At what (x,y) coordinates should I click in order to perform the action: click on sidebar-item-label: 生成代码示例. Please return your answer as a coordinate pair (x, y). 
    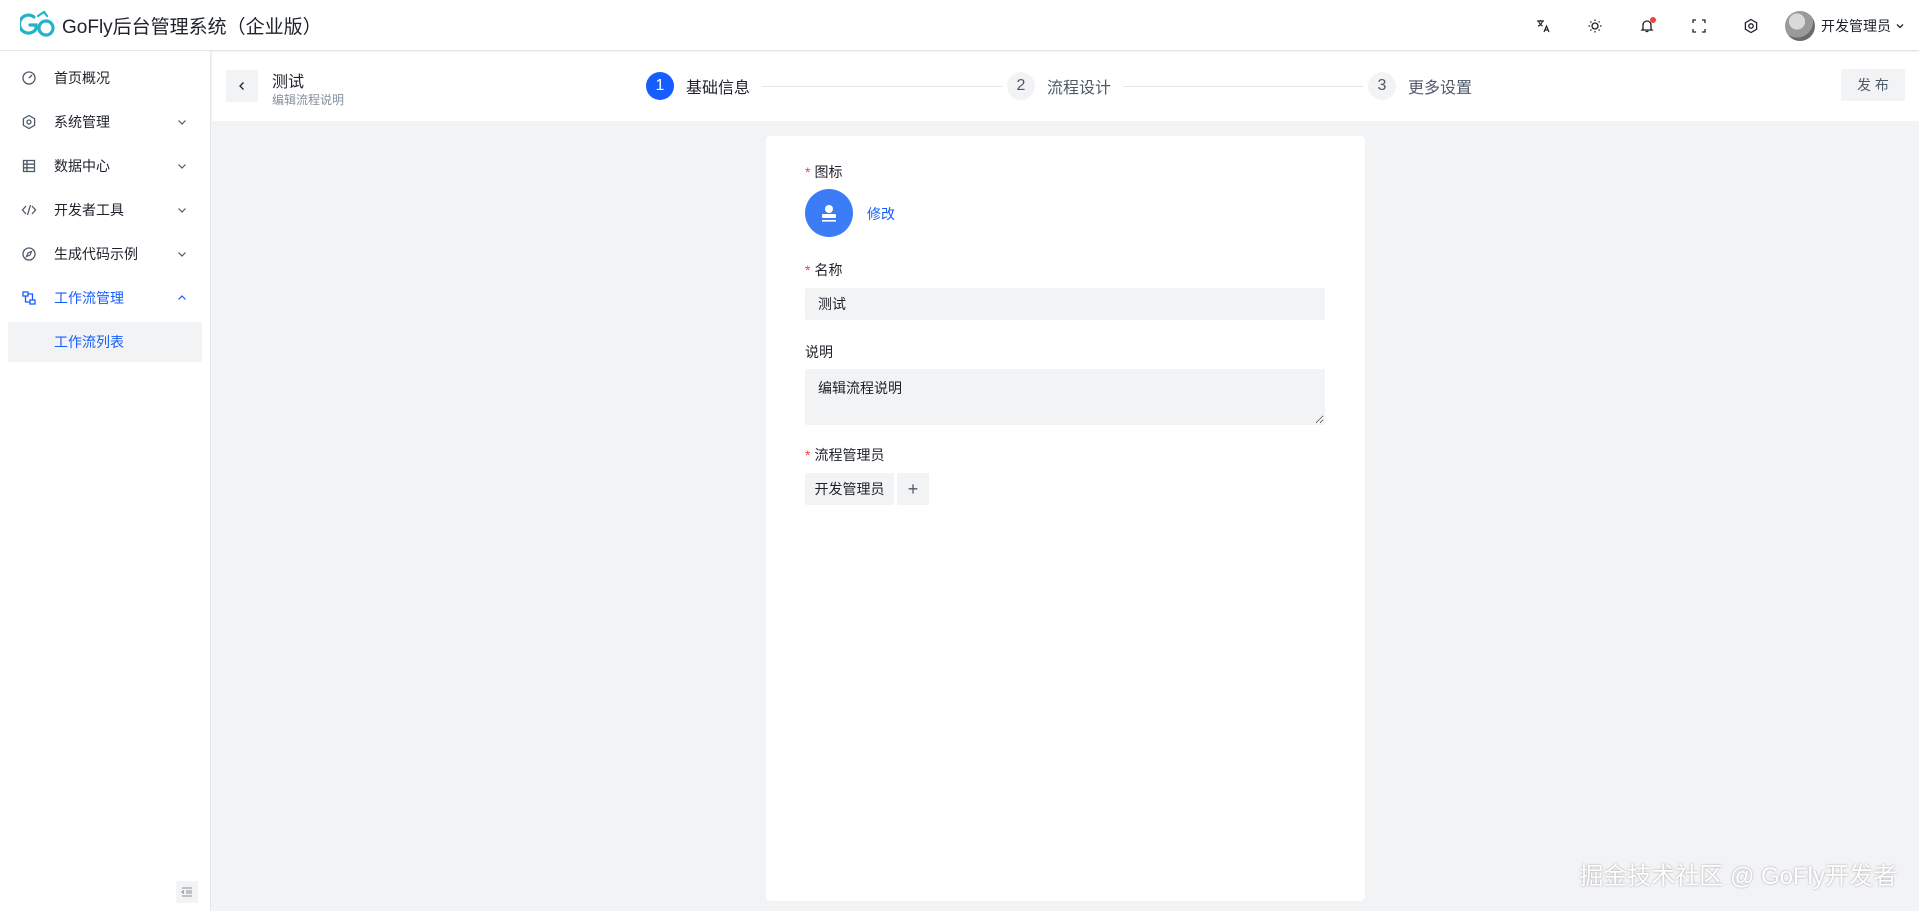
    Looking at the image, I should click on (96, 254).